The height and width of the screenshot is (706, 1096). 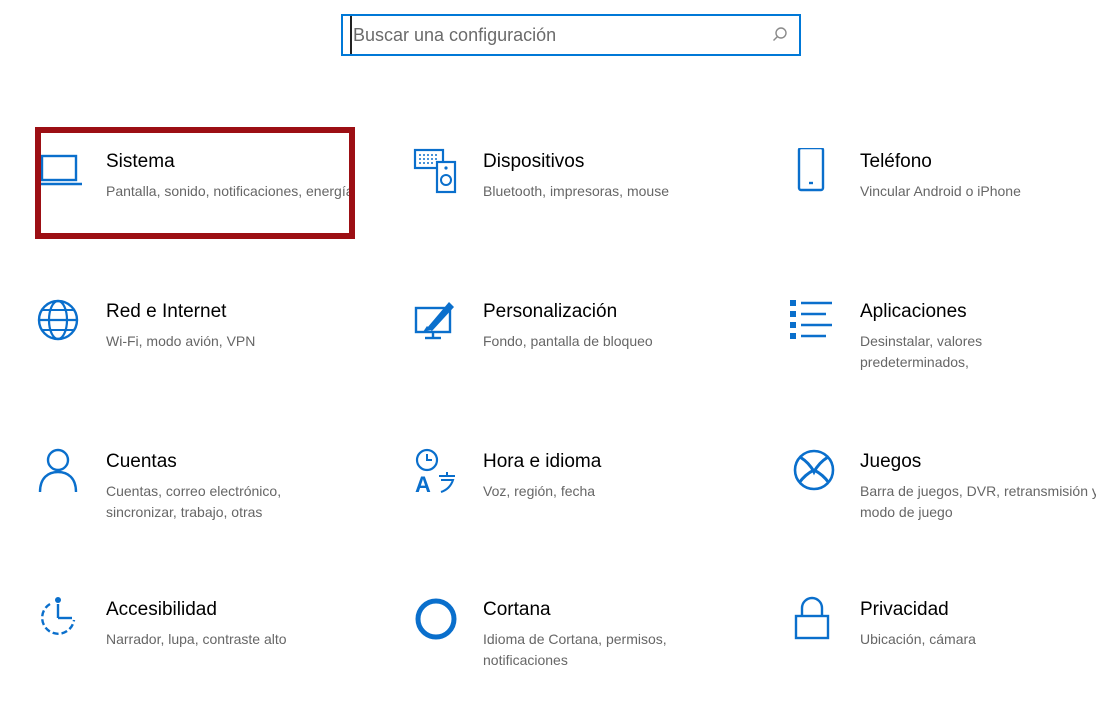 What do you see at coordinates (60, 322) in the screenshot?
I see `globe-icon` at bounding box center [60, 322].